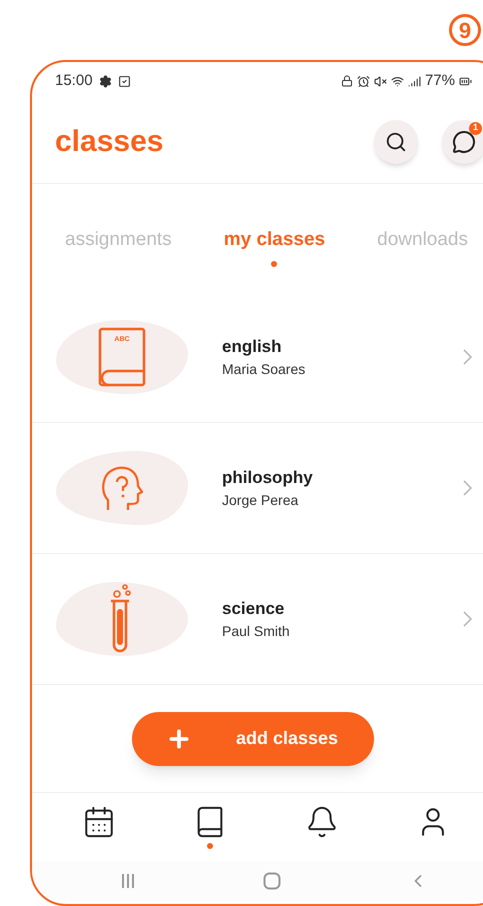  I want to click on class-row: philosophy Jorge Perea, so click(257, 488).